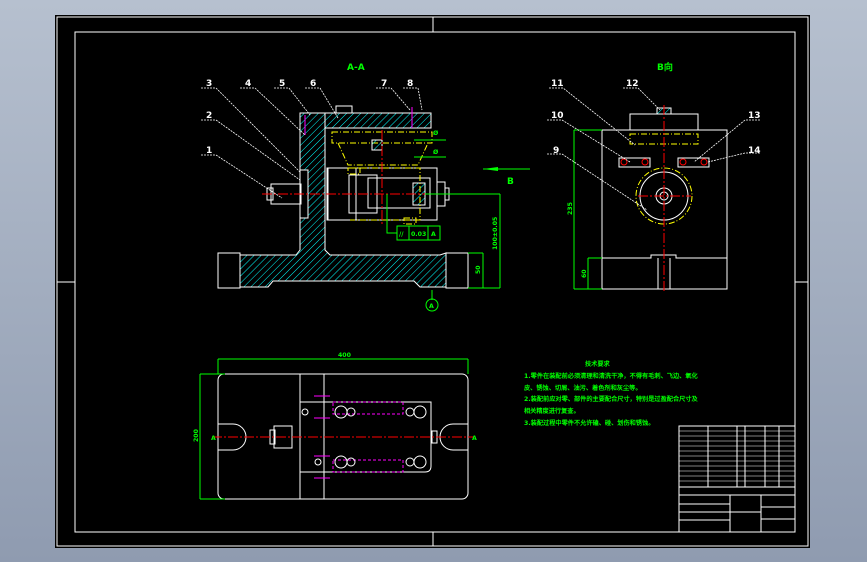  What do you see at coordinates (209, 151) in the screenshot?
I see `part-label-1: 1` at bounding box center [209, 151].